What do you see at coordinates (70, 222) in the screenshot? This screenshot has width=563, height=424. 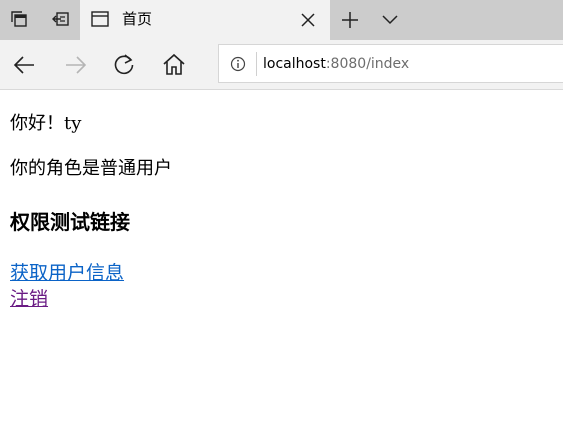 I see `section-heading: 权限测试链接` at bounding box center [70, 222].